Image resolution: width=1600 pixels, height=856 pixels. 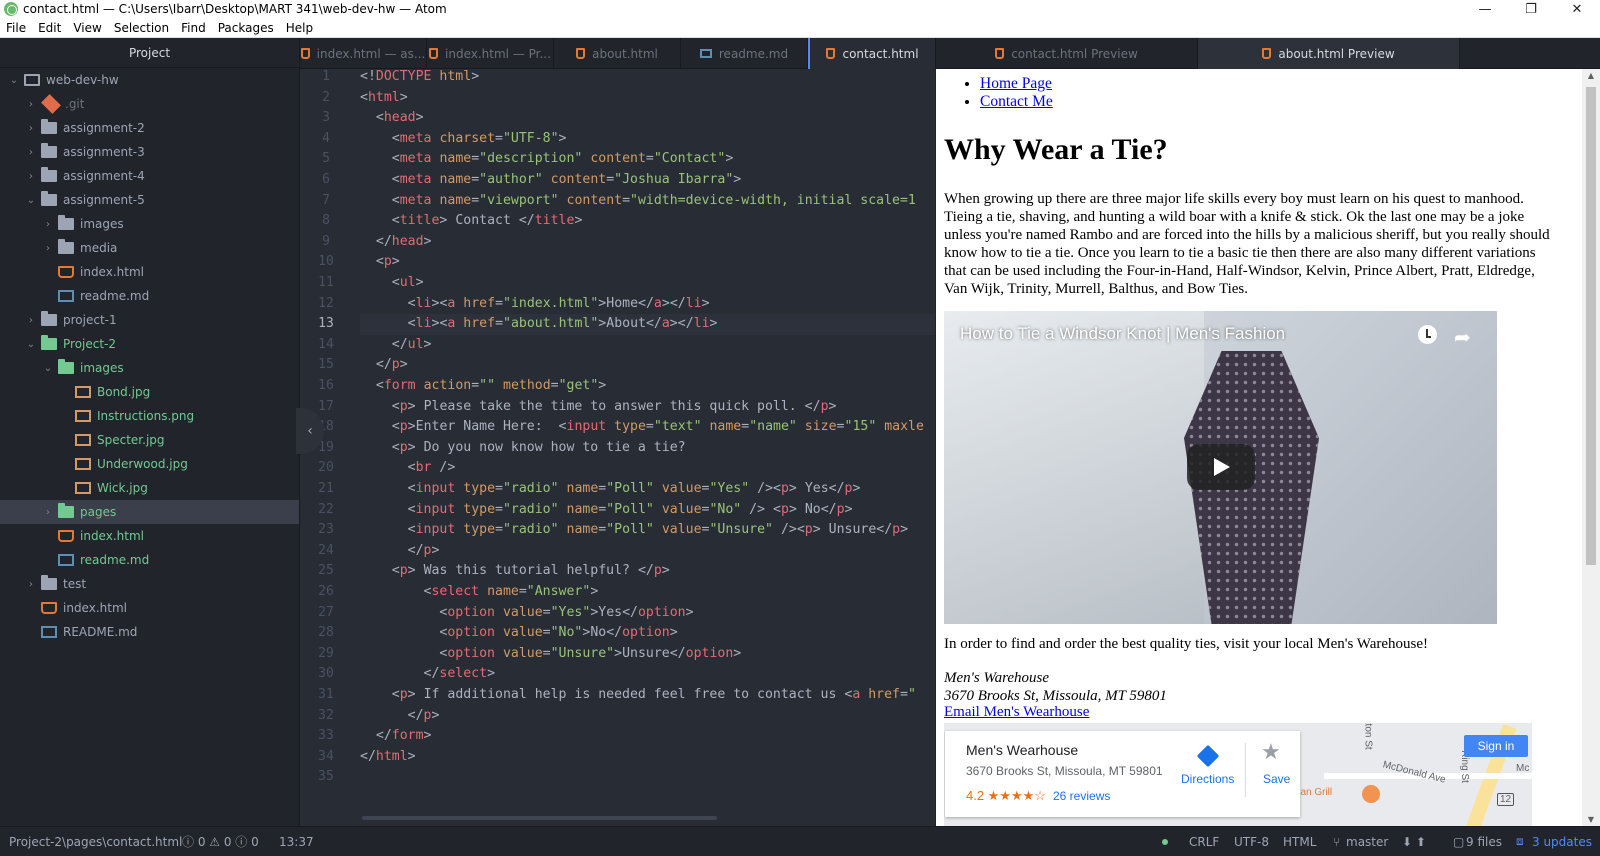 I want to click on code-line: <ul>, so click(x=392, y=283).